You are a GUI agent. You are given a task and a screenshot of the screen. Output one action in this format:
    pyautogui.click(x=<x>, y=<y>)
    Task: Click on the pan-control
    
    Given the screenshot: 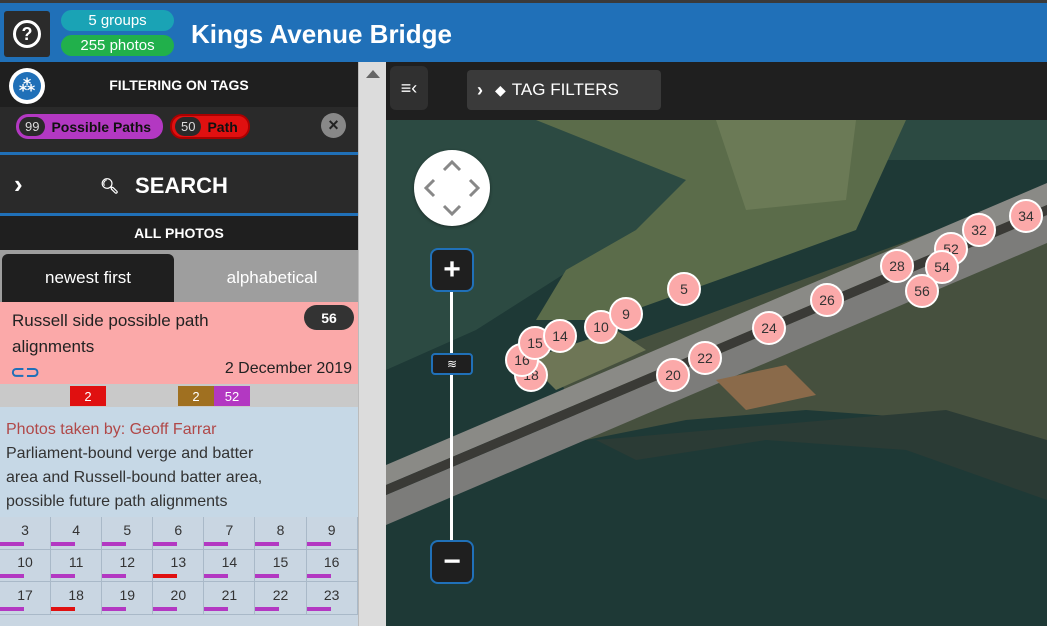 What is the action you would take?
    pyautogui.click(x=452, y=188)
    